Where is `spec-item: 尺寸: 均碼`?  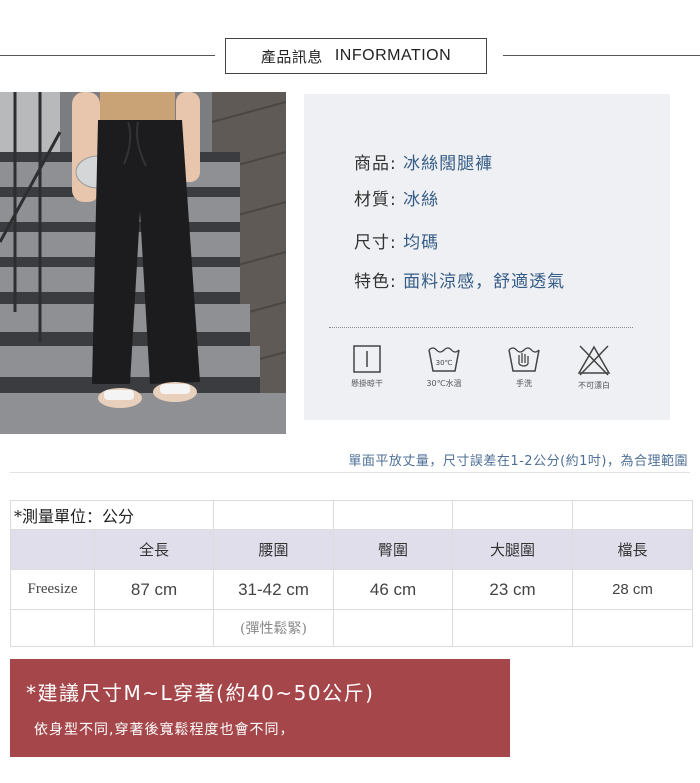 spec-item: 尺寸: 均碼 is located at coordinates (397, 243).